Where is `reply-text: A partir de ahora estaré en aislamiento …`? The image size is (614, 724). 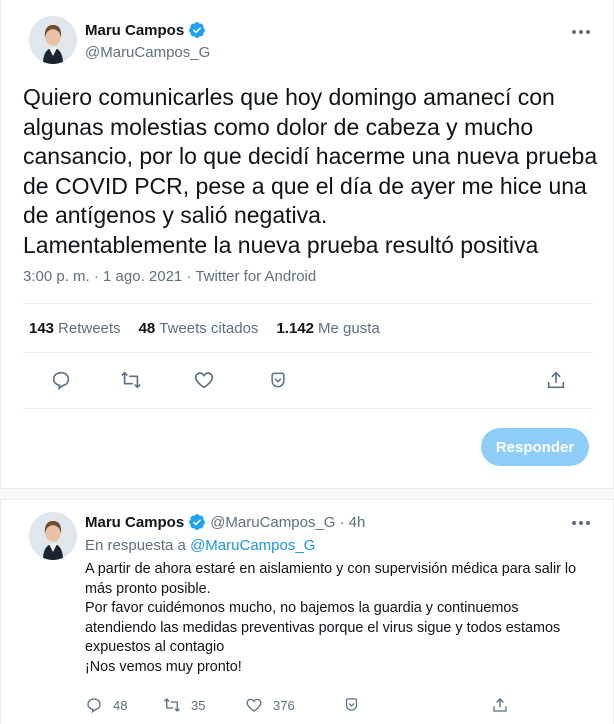
reply-text: A partir de ahora estaré en aislamiento … is located at coordinates (335, 618).